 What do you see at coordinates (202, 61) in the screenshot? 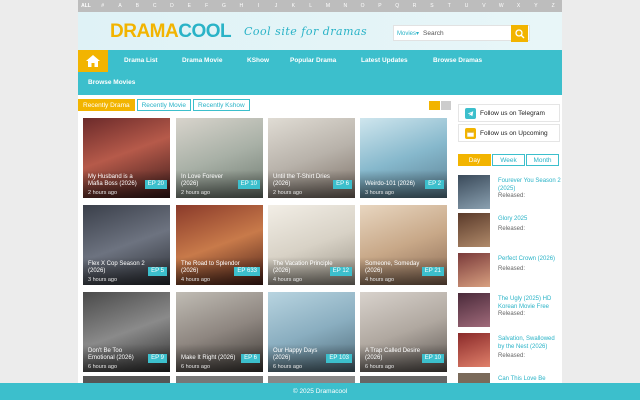
I see `nav-drama-movie: Drama Movie` at bounding box center [202, 61].